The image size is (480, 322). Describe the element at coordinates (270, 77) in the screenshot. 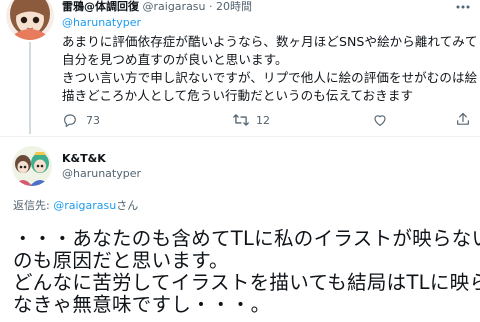

I see `tweet-line: きつい言い方で申し訳ないですが、リプで他人に絵の評価をせがむのは絵` at that location.